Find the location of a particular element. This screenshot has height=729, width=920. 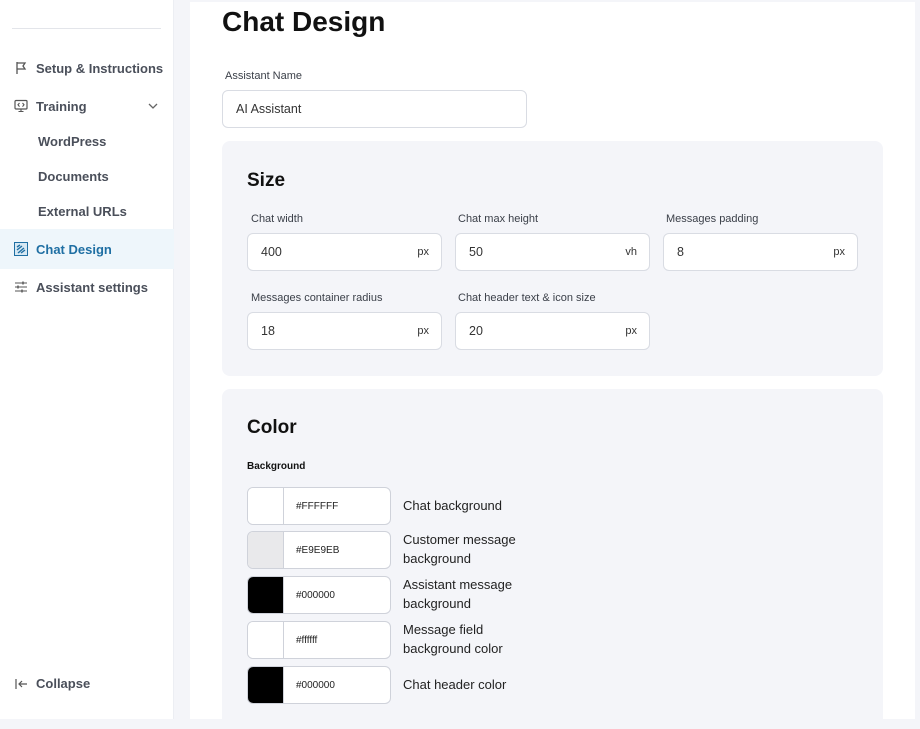

sidebar-divider is located at coordinates (86, 28).